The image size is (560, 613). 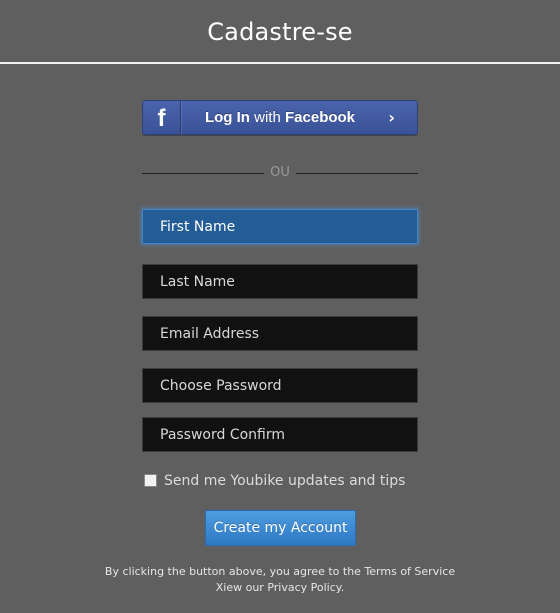 What do you see at coordinates (150, 480) in the screenshot?
I see `updates-checkbox` at bounding box center [150, 480].